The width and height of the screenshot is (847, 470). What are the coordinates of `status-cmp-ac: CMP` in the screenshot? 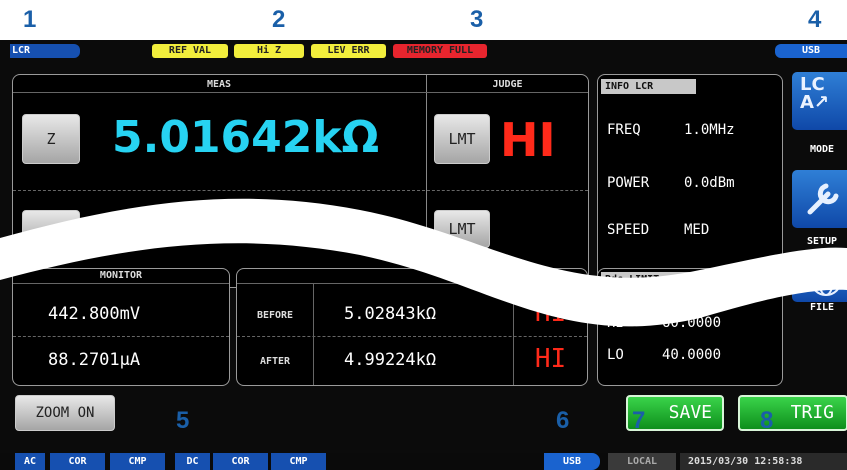 It's located at (137, 461).